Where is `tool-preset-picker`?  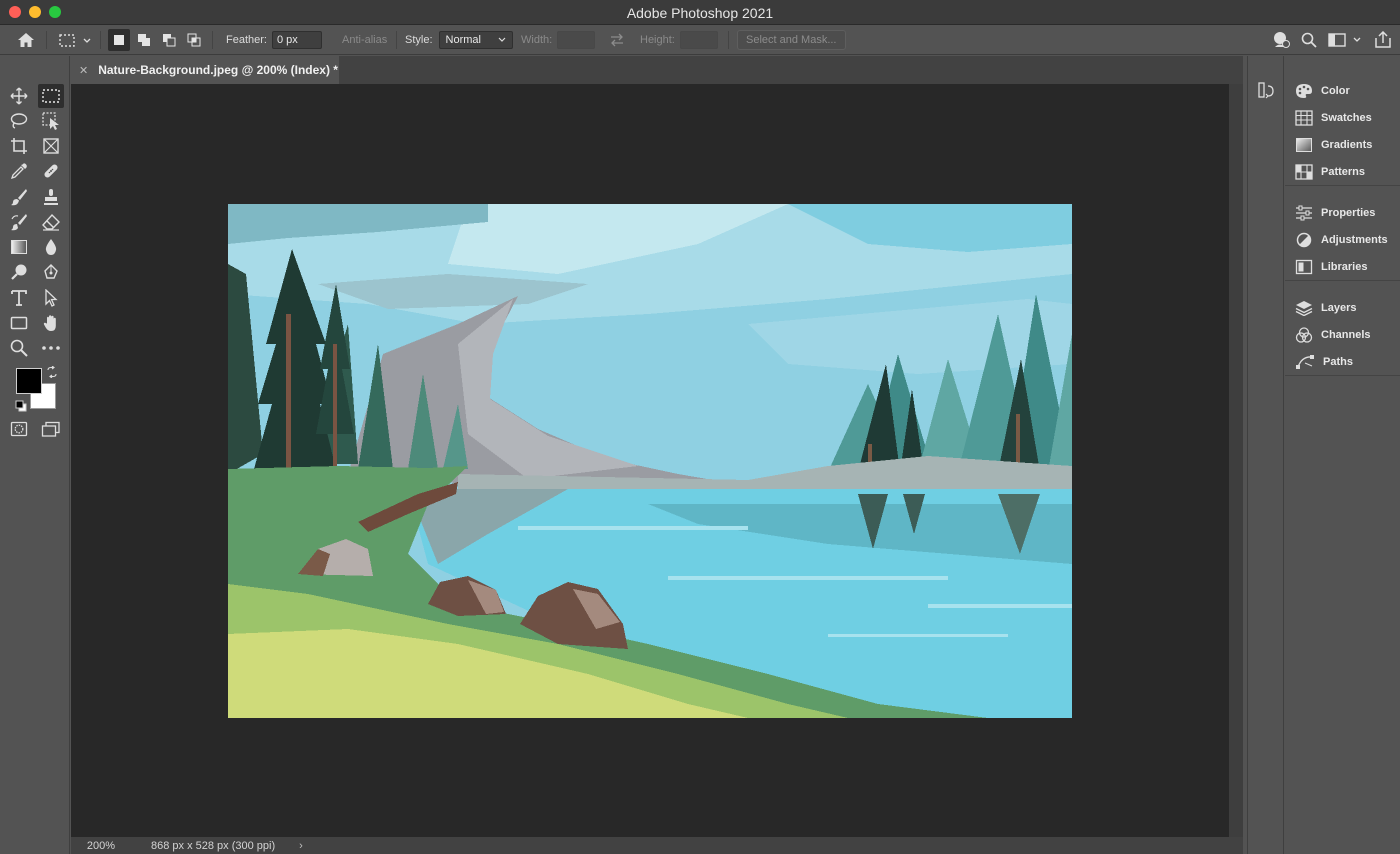 tool-preset-picker is located at coordinates (76, 40).